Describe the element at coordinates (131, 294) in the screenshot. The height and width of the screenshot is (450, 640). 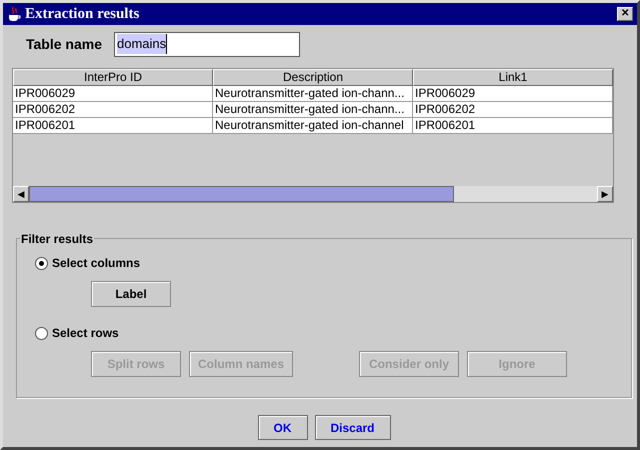
I see `action-button: Label` at that location.